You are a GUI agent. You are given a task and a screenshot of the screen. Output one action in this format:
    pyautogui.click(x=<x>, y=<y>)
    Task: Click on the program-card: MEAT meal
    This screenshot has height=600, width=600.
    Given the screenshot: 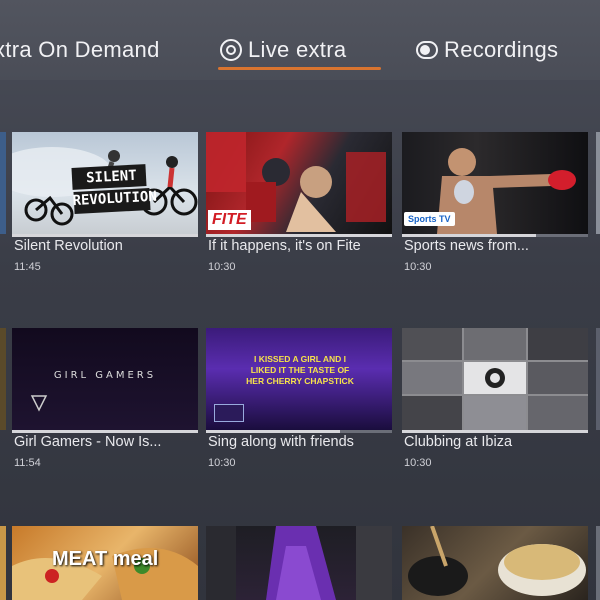 What is the action you would take?
    pyautogui.click(x=105, y=563)
    